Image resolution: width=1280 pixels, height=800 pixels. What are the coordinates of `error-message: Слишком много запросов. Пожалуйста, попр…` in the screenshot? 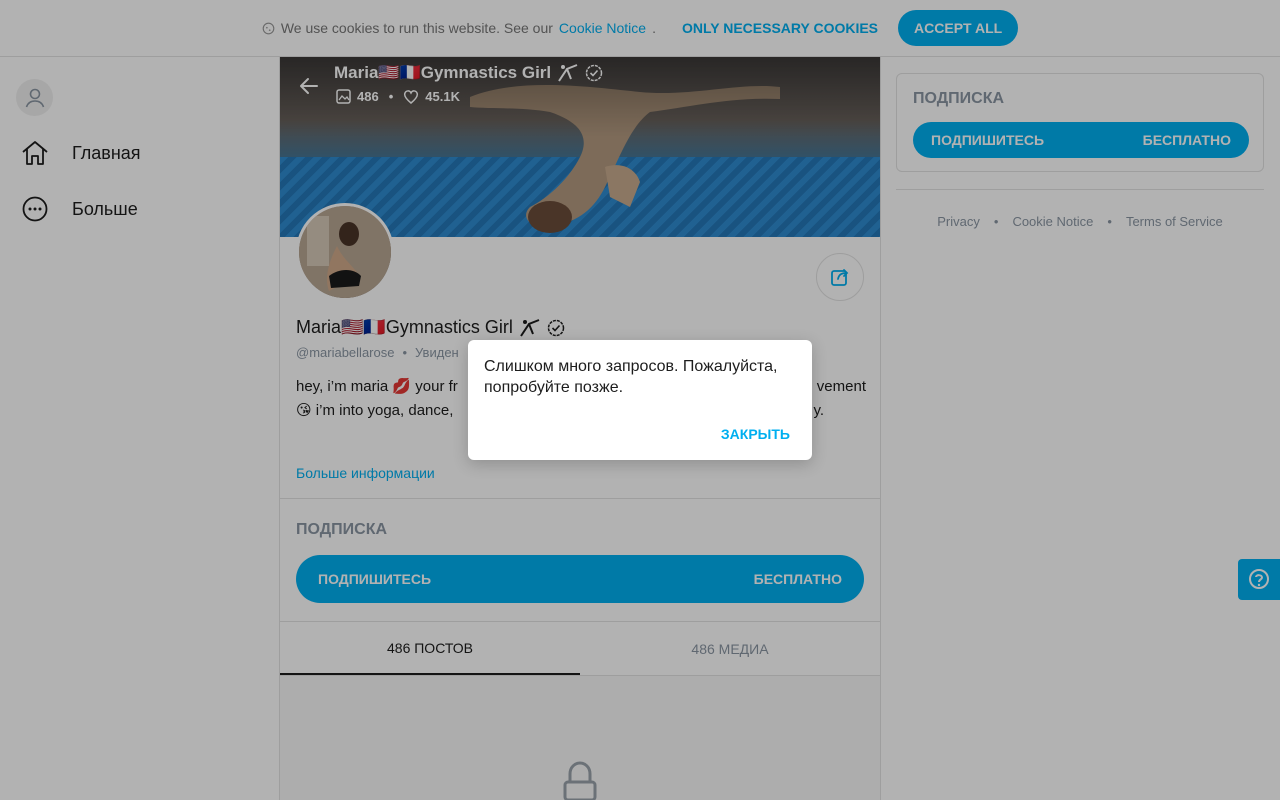 It's located at (631, 377).